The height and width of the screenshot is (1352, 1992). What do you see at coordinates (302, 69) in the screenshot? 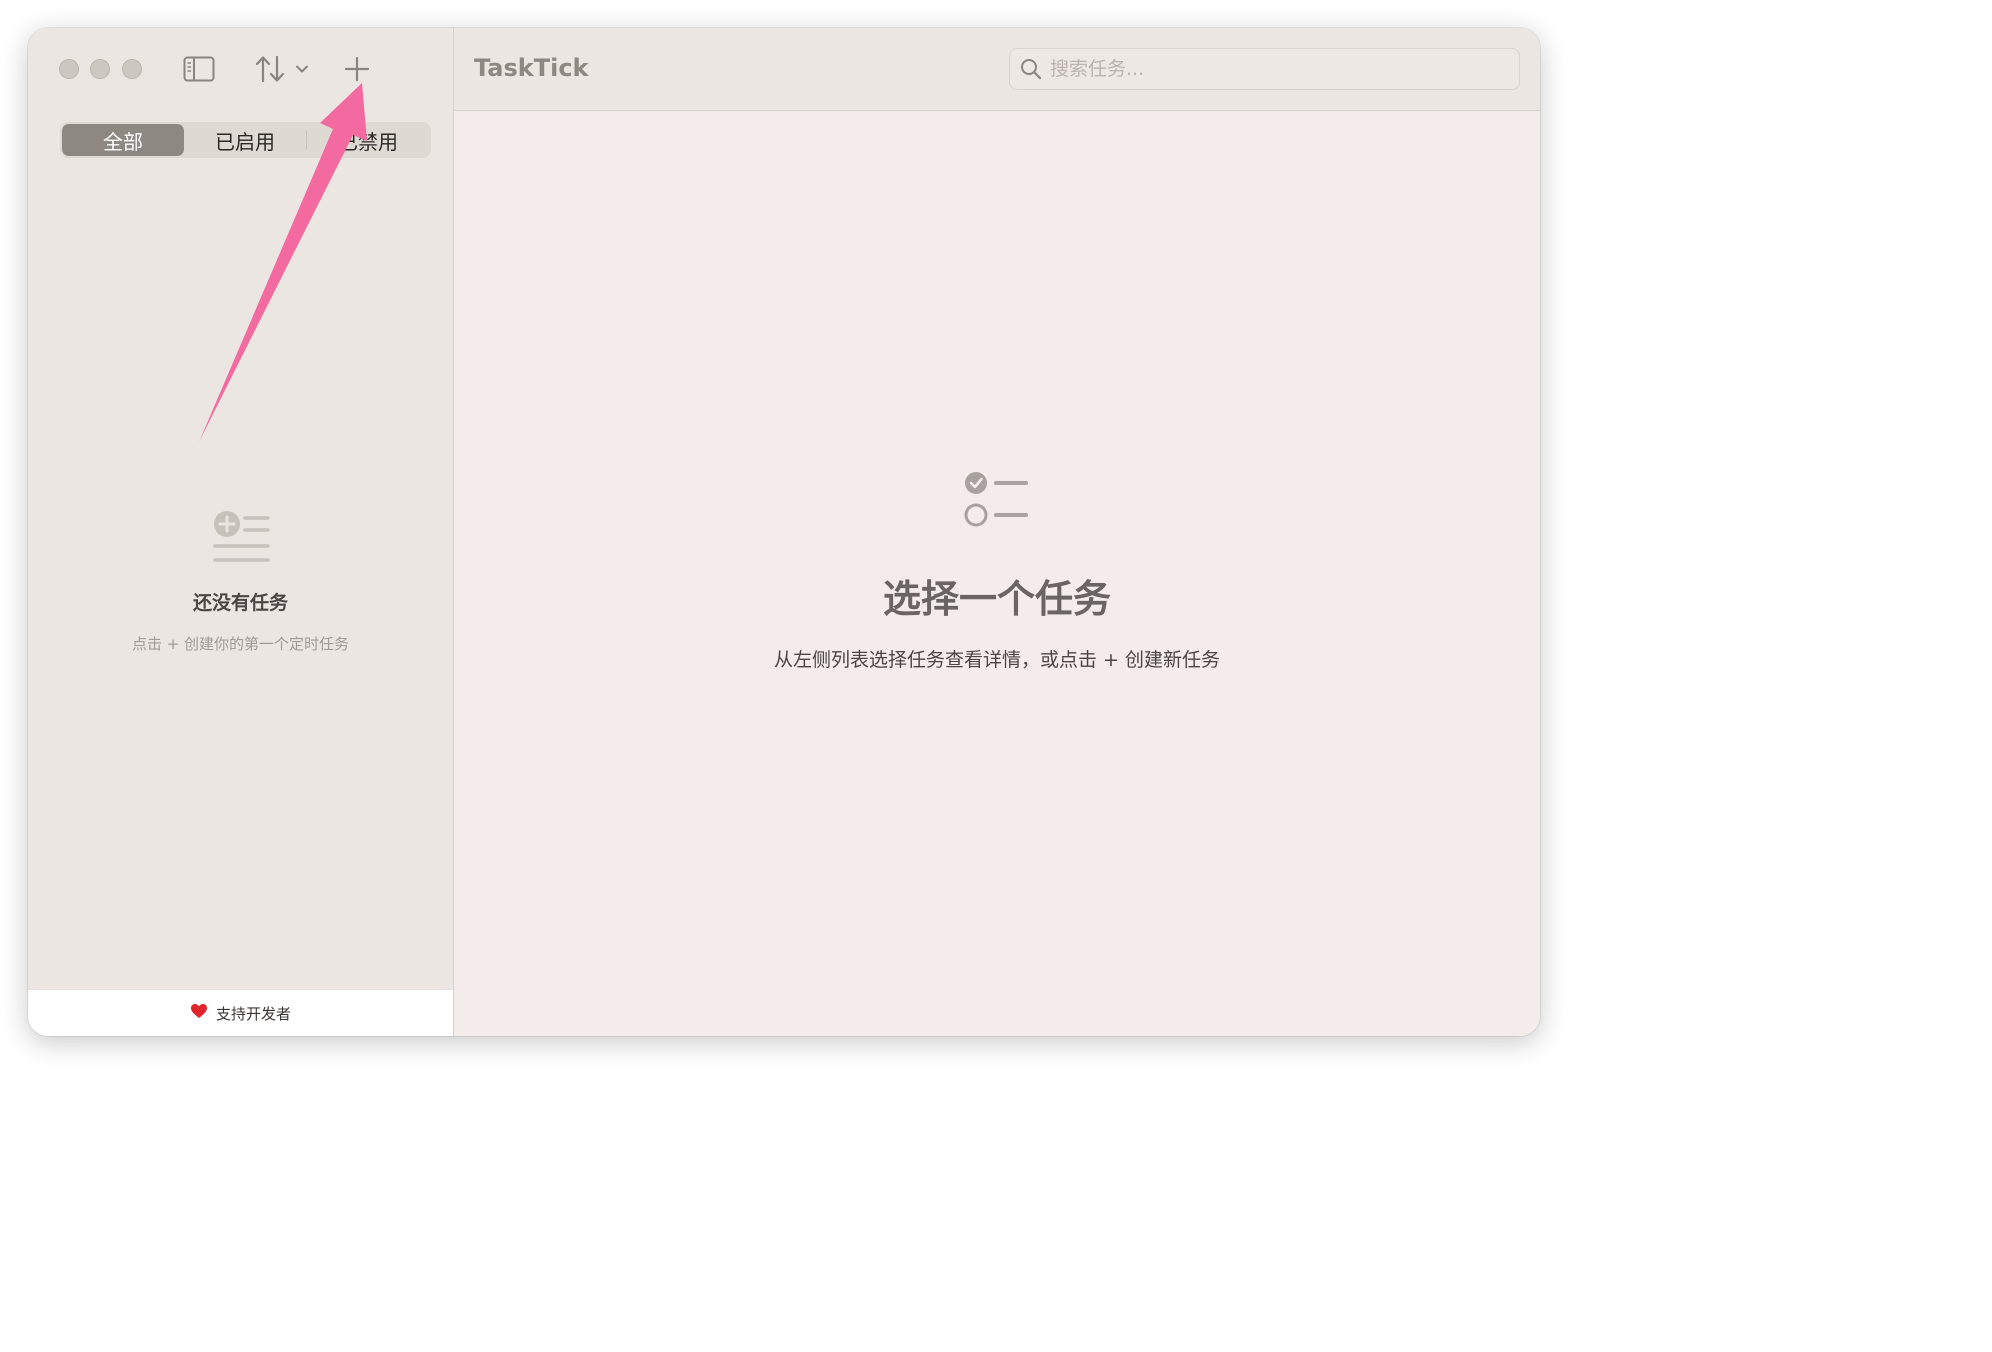
I see `chevron-down-icon` at bounding box center [302, 69].